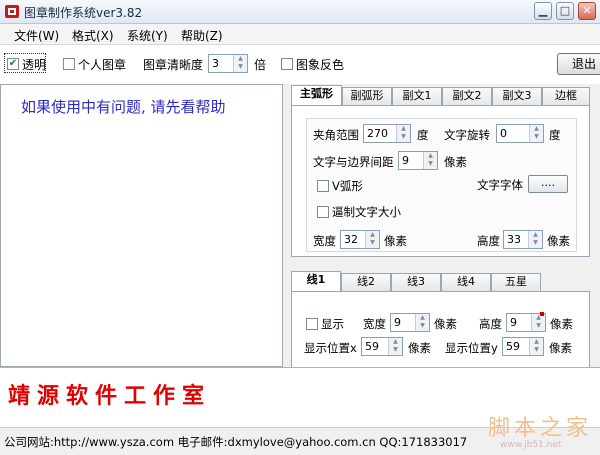 This screenshot has height=455, width=600. I want to click on angle-label: 夹角范围, so click(336, 135).